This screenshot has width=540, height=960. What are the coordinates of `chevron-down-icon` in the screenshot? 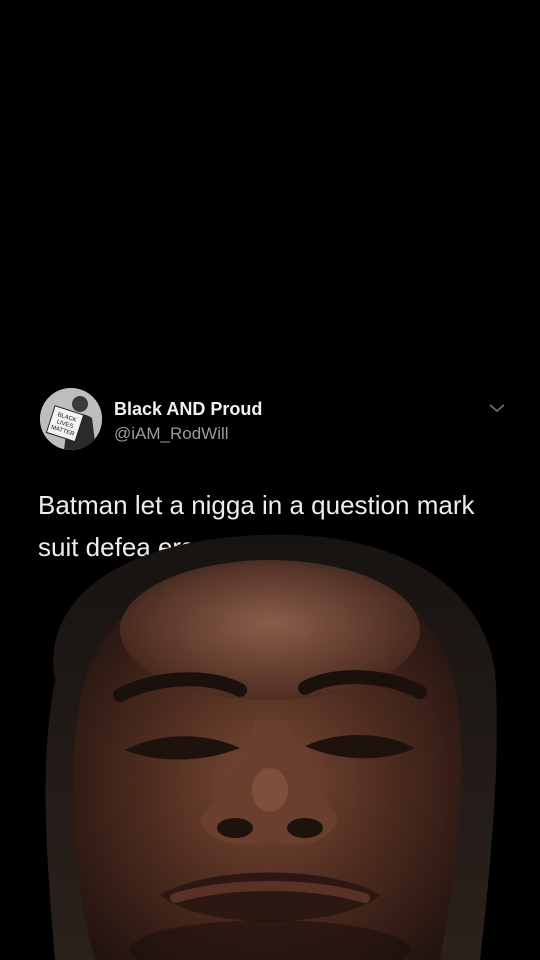 It's located at (497, 408).